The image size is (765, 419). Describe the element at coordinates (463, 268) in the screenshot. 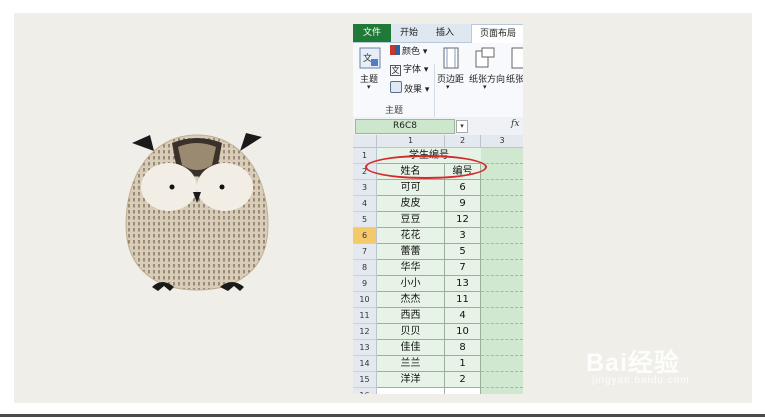

I see `id-cell: 7` at that location.